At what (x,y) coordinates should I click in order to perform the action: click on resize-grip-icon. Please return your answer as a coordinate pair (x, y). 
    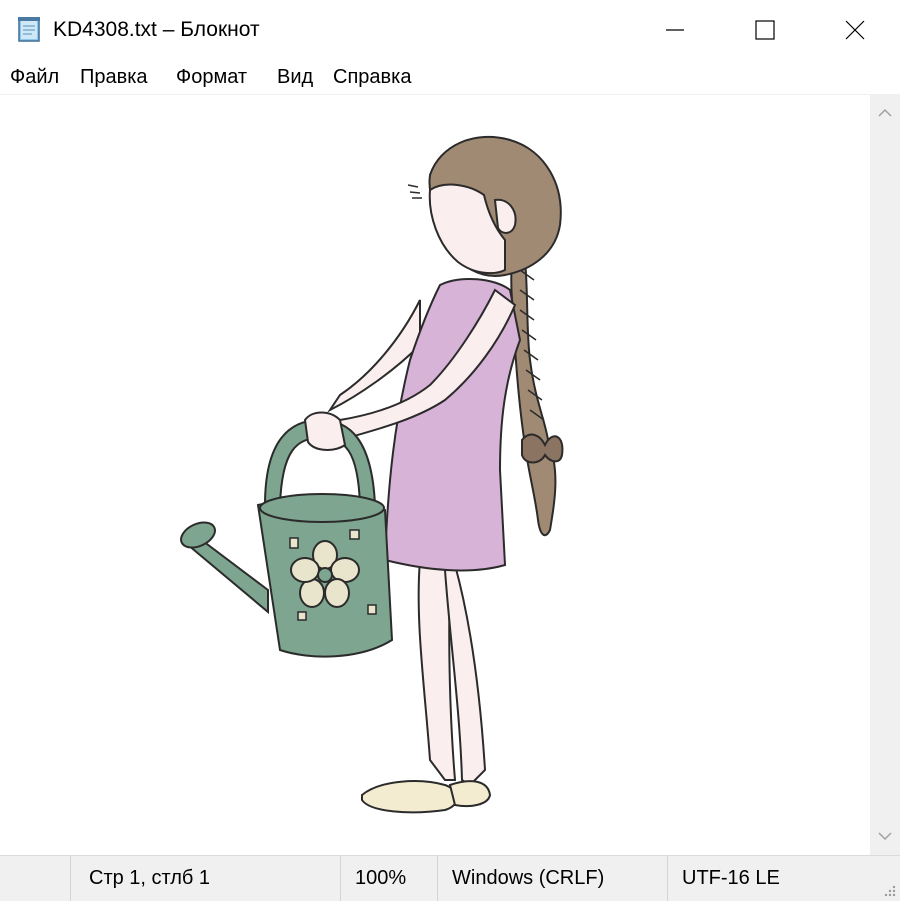
    Looking at the image, I should click on (889, 890).